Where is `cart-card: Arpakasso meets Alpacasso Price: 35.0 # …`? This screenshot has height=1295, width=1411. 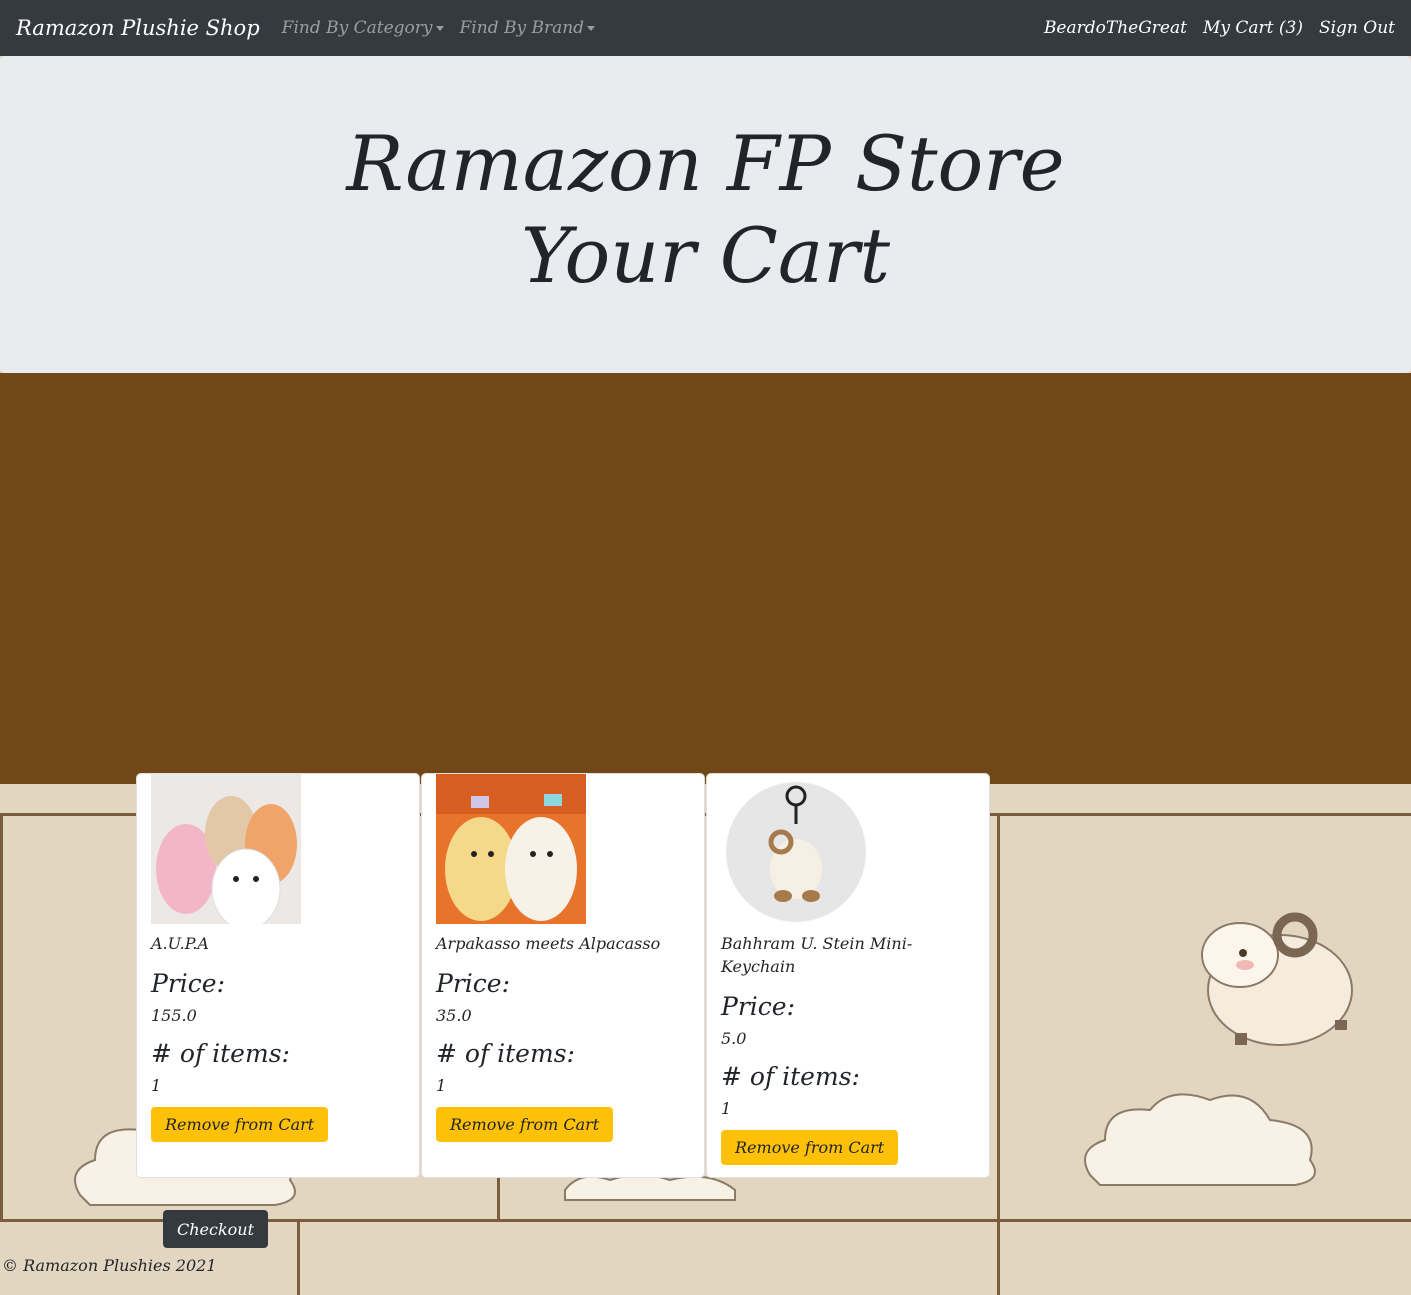
cart-card: Arpakasso meets Alpacasso Price: 35.0 # … is located at coordinates (563, 975).